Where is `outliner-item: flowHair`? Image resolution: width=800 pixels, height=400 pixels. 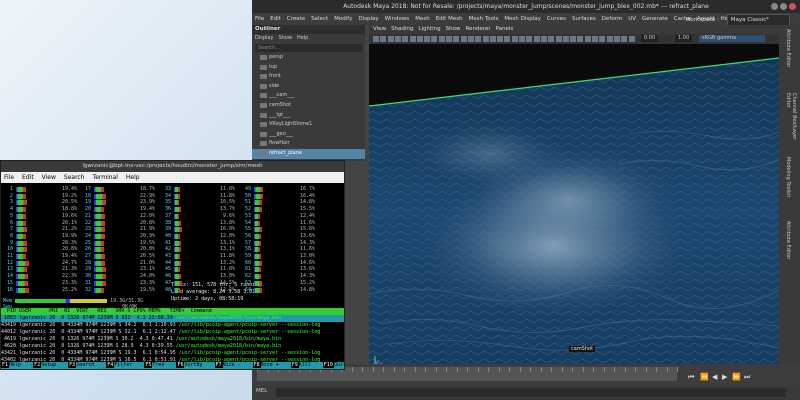 outliner-item: flowHair is located at coordinates (308, 144).